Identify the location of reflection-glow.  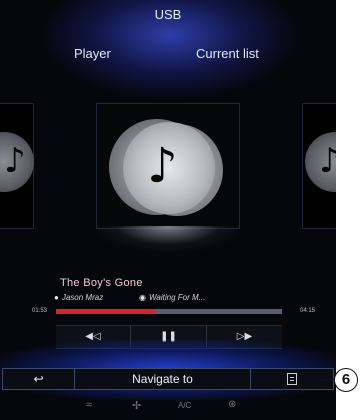
(168, 239).